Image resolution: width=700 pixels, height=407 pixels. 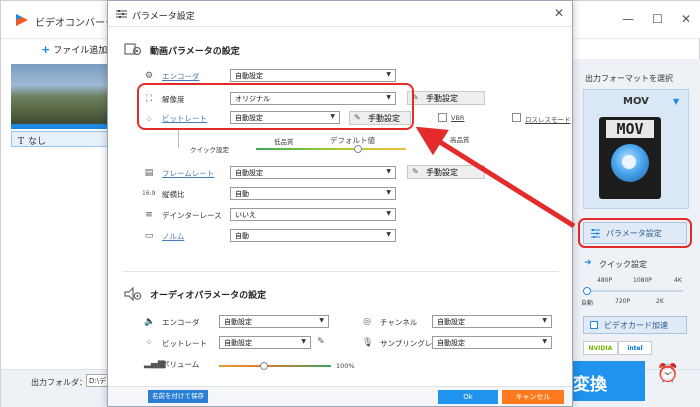 What do you see at coordinates (367, 322) in the screenshot?
I see `channel-icon: ◎` at bounding box center [367, 322].